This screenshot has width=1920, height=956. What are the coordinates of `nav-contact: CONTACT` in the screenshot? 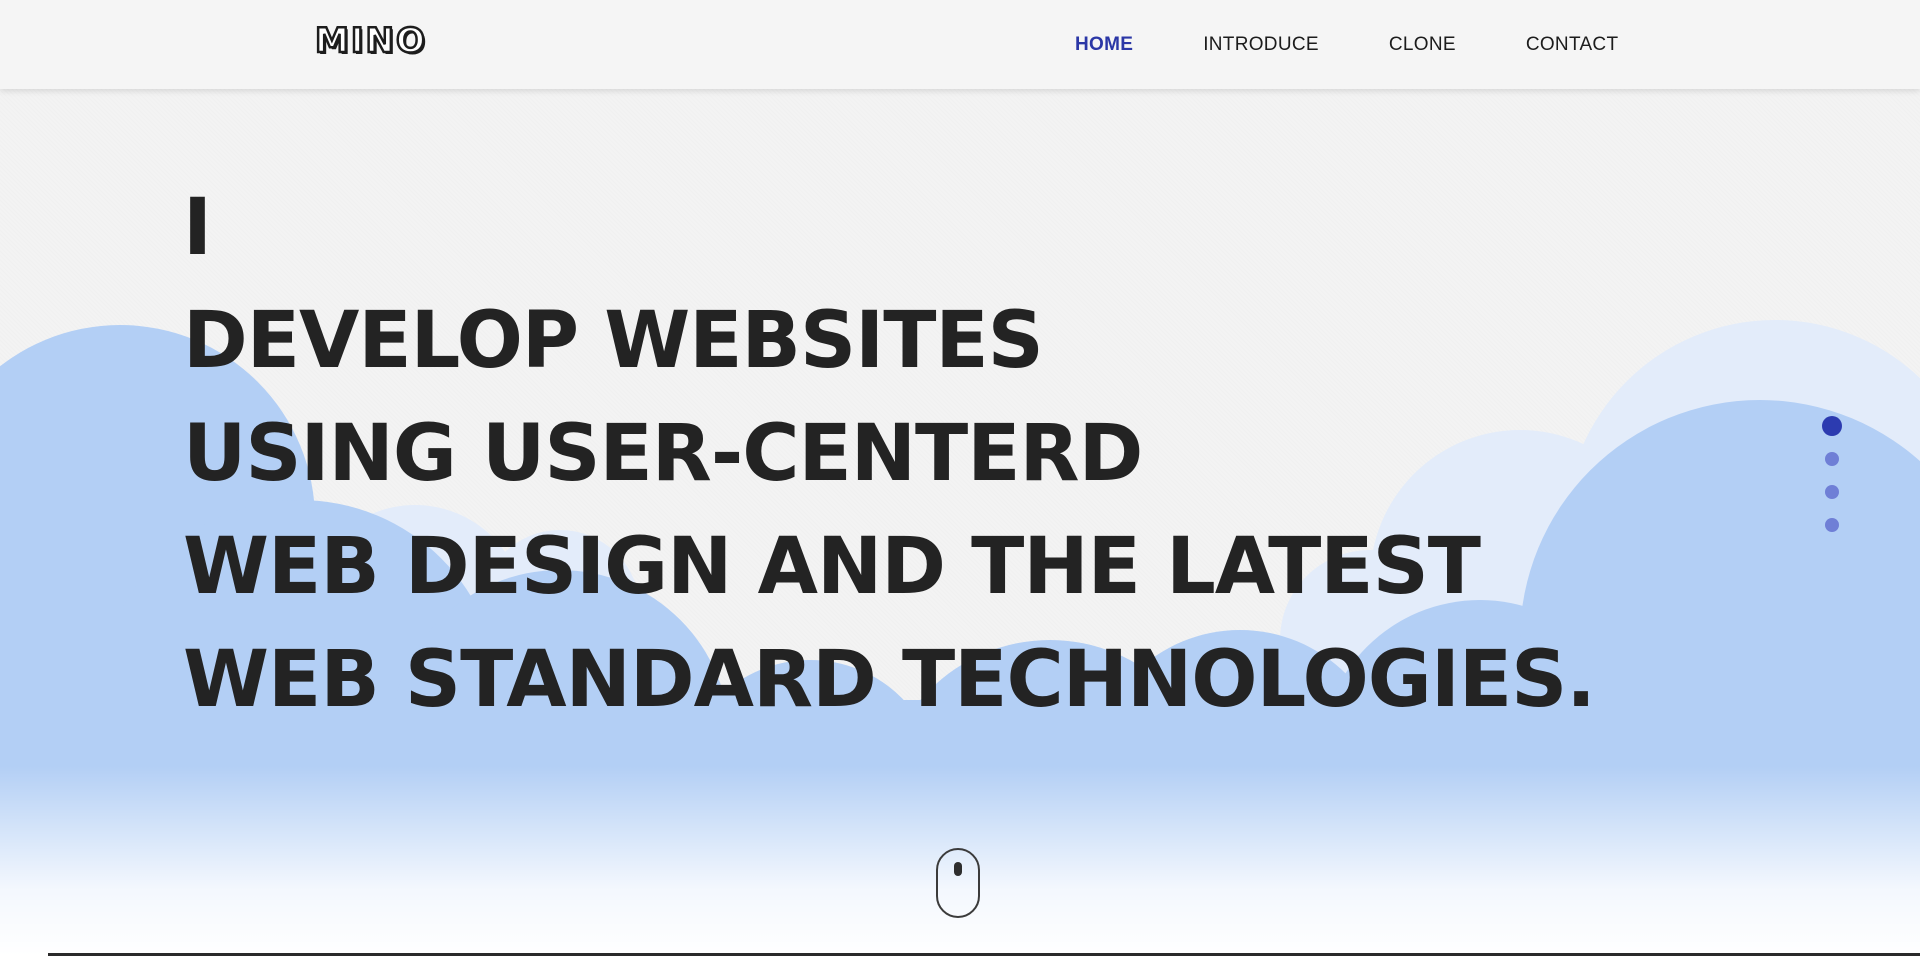 It's located at (1572, 45).